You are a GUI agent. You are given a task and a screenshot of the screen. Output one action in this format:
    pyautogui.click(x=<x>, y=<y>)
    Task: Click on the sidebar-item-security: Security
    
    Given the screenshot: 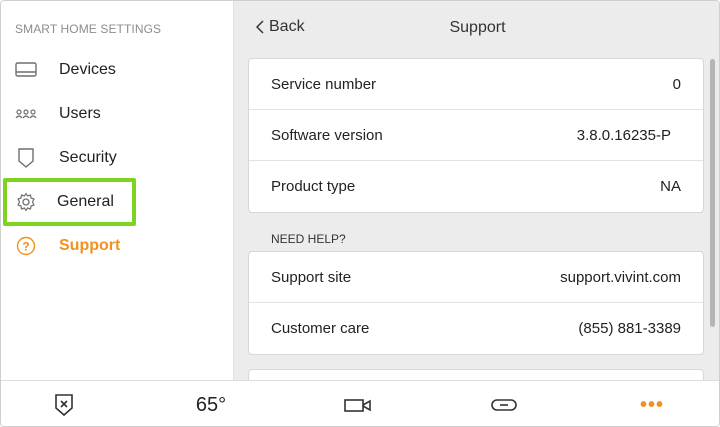 What is the action you would take?
    pyautogui.click(x=70, y=158)
    